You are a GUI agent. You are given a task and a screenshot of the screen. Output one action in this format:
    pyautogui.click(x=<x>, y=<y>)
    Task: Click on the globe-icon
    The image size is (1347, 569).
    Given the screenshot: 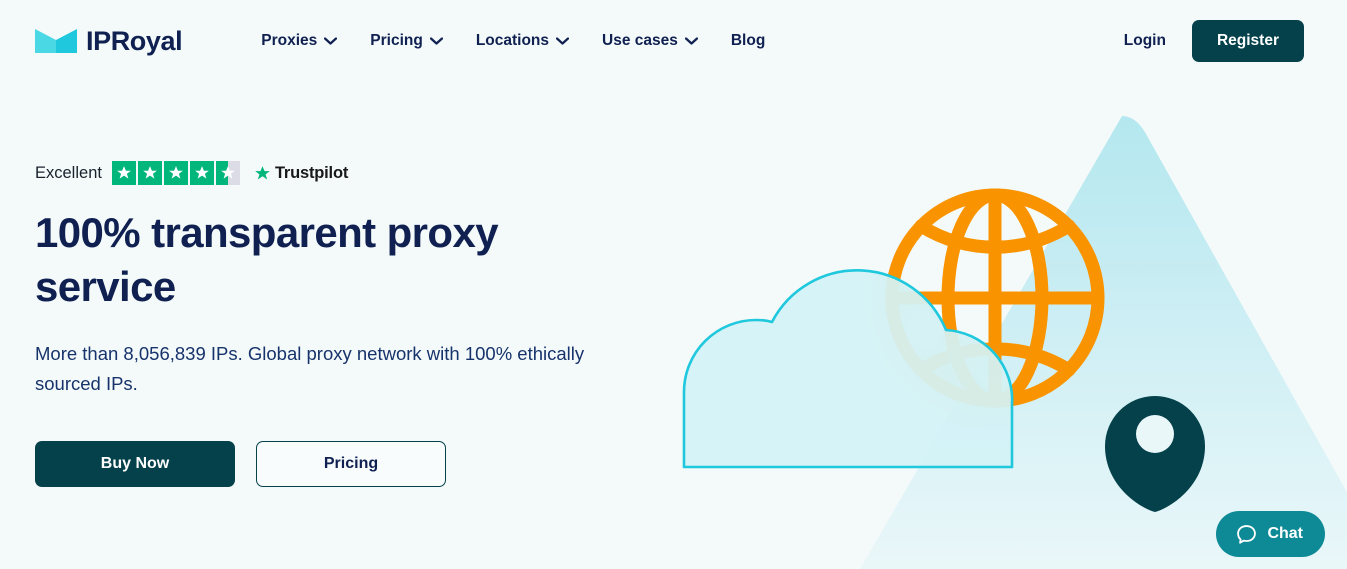 What is the action you would take?
    pyautogui.click(x=995, y=298)
    